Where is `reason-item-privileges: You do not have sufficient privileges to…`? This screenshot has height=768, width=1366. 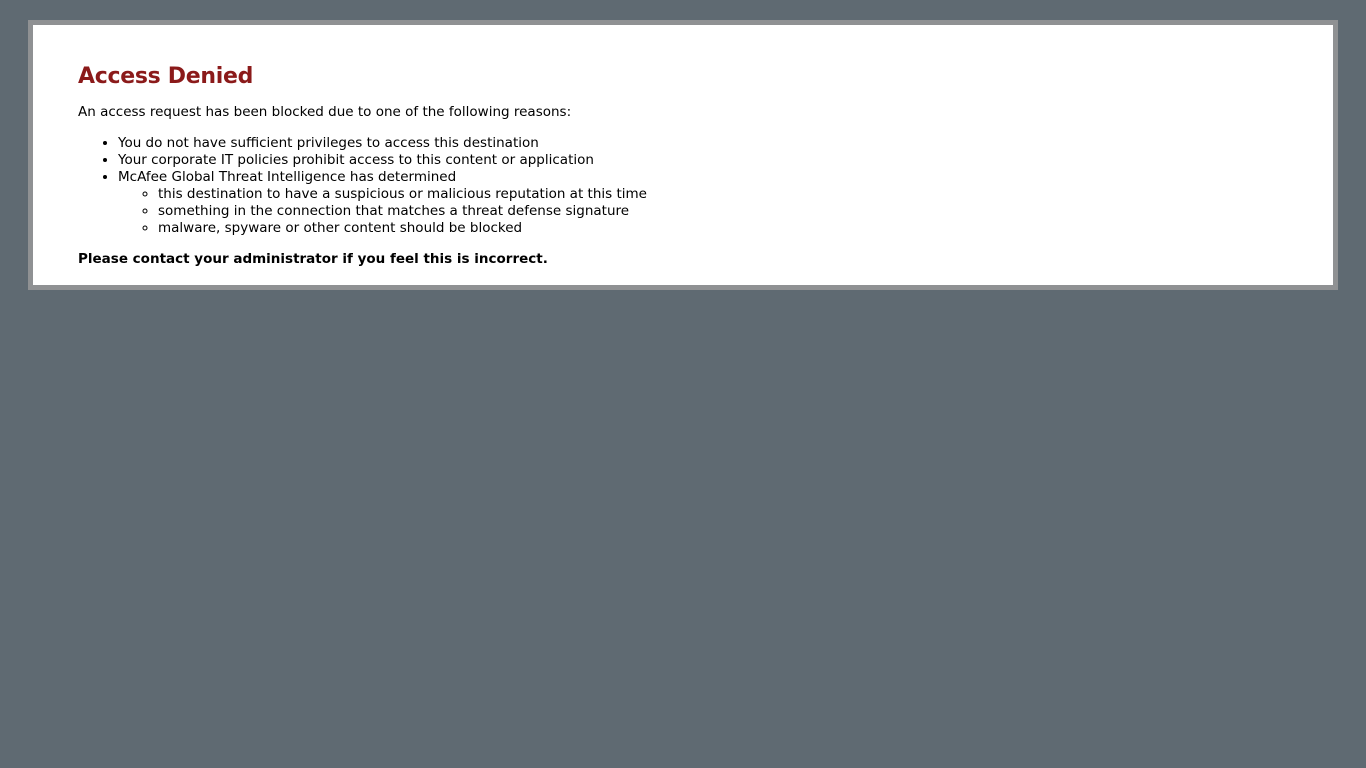
reason-item-privileges: You do not have sufficient privileges to… is located at coordinates (715, 143).